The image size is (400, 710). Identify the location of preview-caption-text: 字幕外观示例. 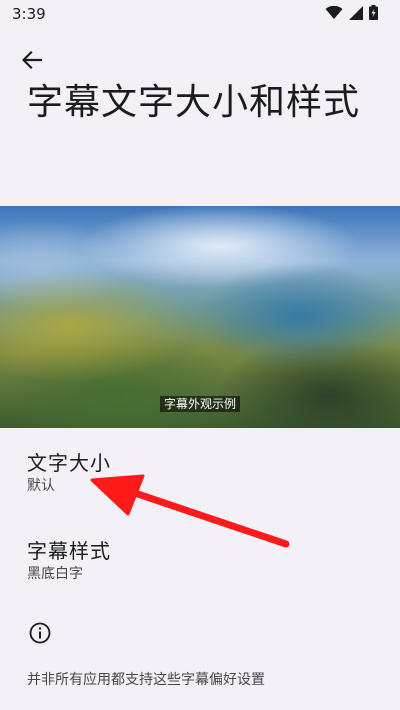
(199, 404).